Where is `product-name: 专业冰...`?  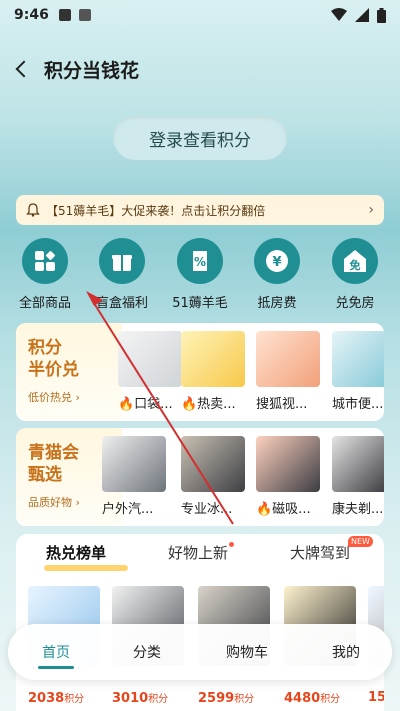
product-name: 专业冰... is located at coordinates (207, 509).